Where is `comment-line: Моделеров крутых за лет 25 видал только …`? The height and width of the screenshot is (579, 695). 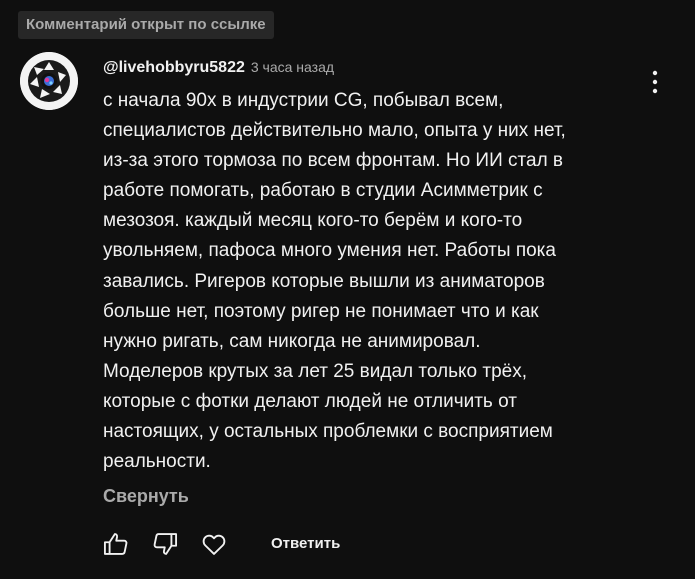
comment-line: Моделеров крутых за лет 25 видал только … is located at coordinates (315, 371).